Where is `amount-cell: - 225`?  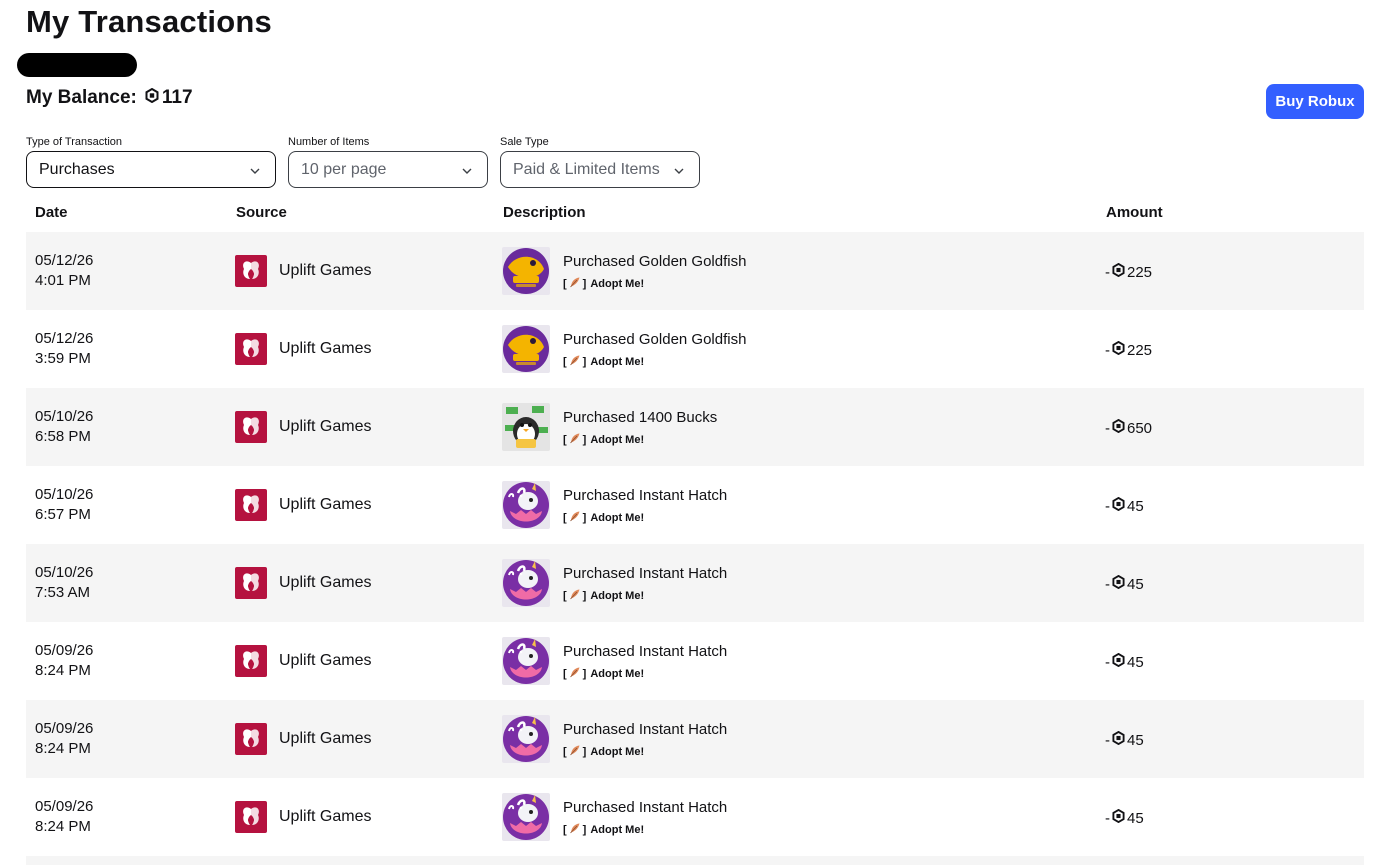
amount-cell: - 225 is located at coordinates (1129, 350).